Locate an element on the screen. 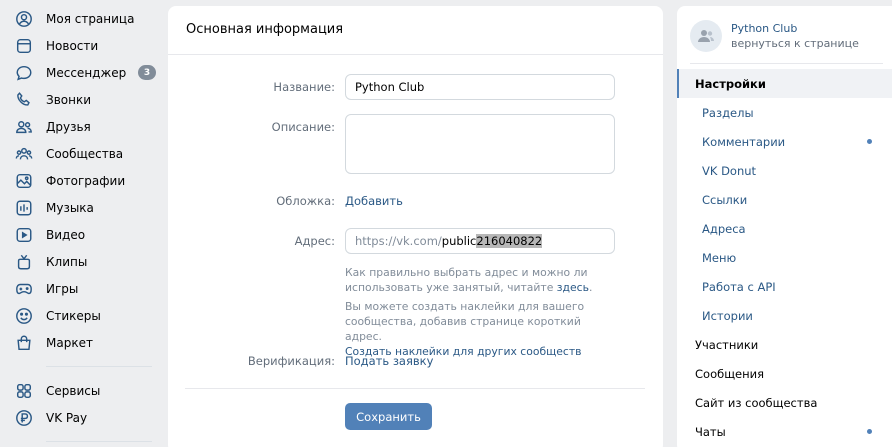 The width and height of the screenshot is (892, 447). name-label: Название: is located at coordinates (304, 87).